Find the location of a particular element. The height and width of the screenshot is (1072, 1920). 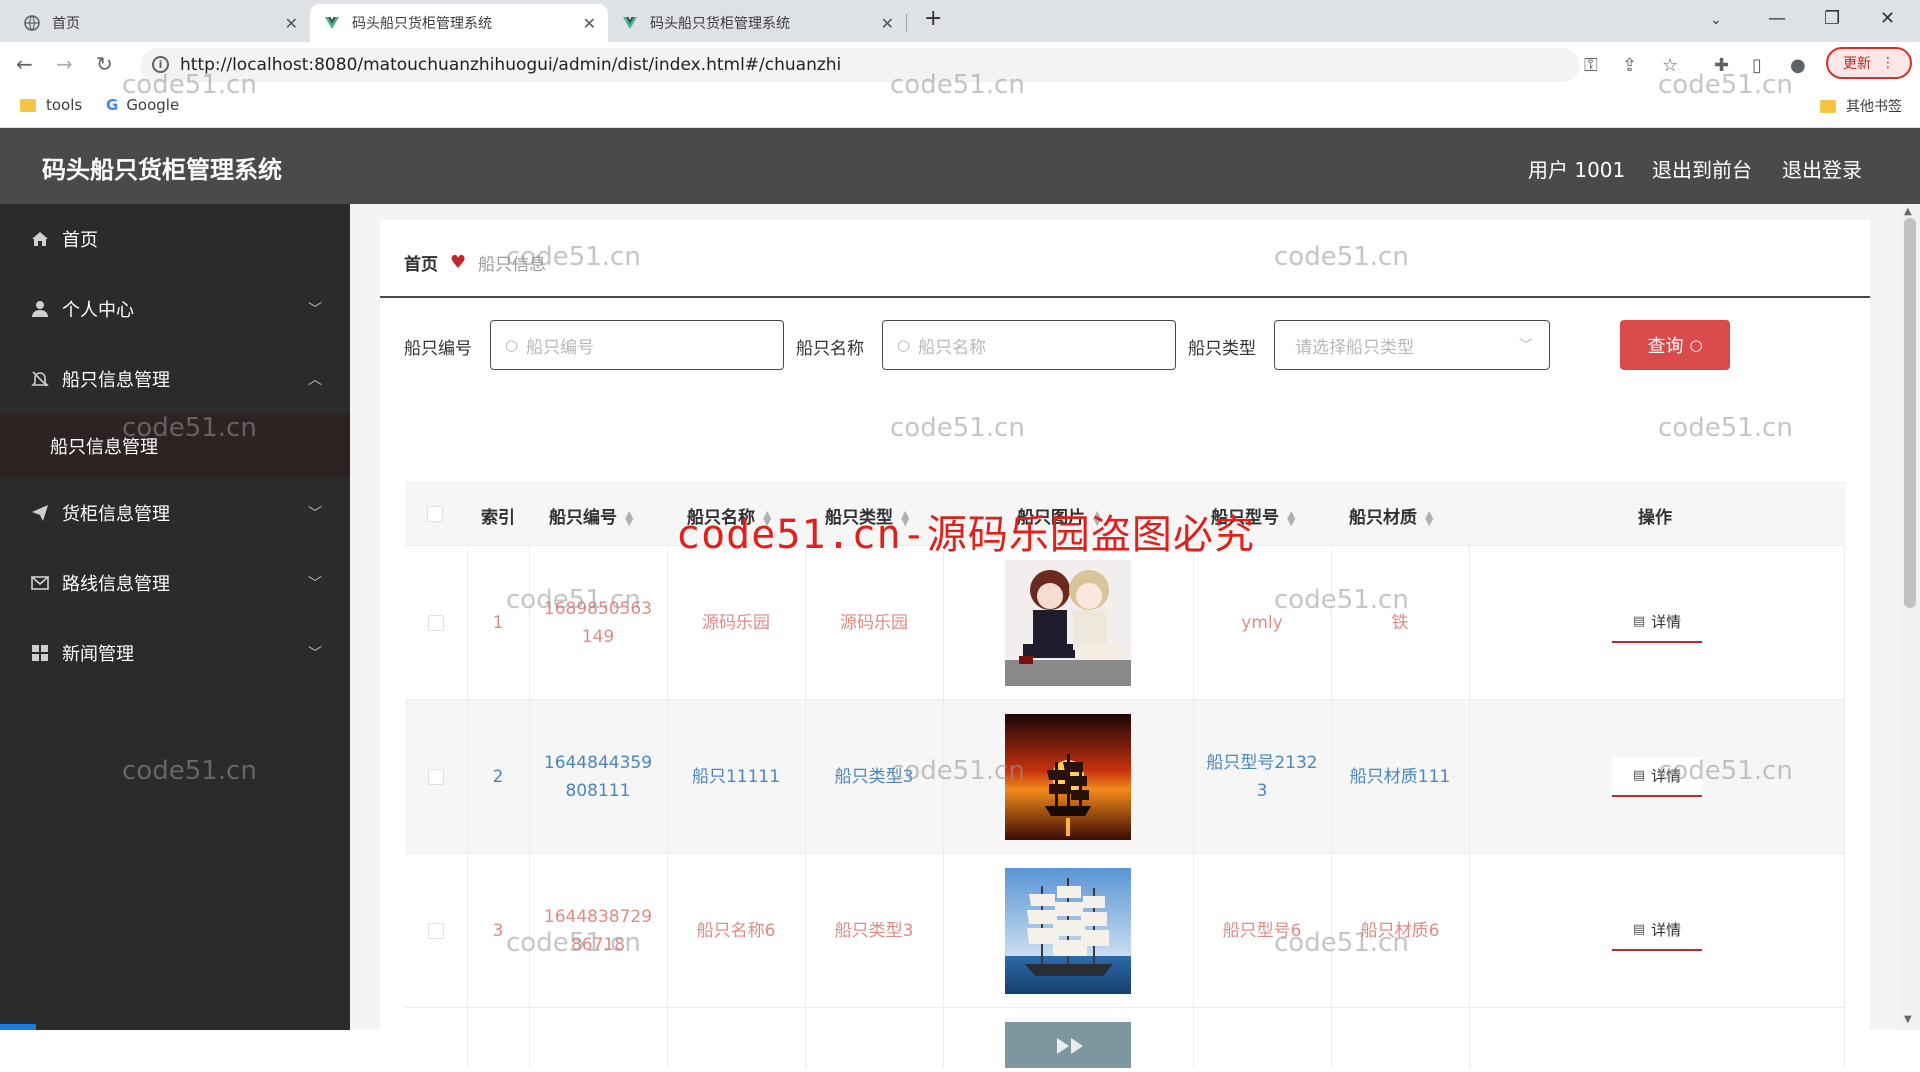

globe-icon is located at coordinates (32, 23).